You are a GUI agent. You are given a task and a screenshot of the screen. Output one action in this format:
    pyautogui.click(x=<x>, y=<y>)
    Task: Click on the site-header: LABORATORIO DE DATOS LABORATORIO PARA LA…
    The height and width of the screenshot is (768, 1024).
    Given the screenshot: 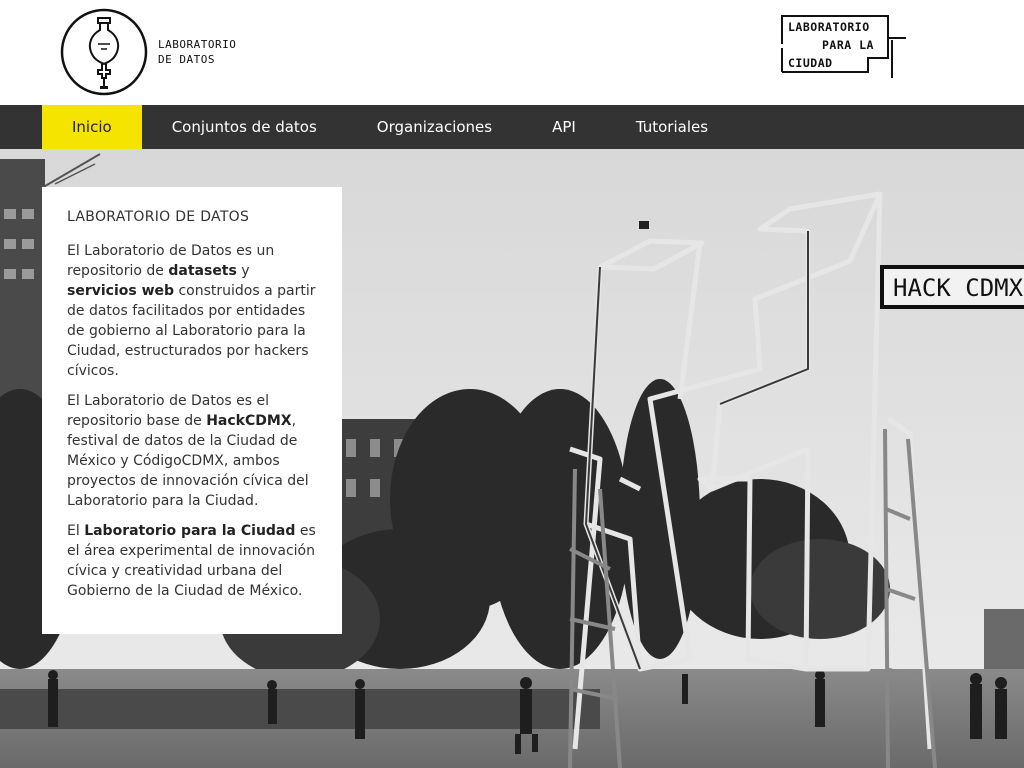 What is the action you would take?
    pyautogui.click(x=512, y=52)
    